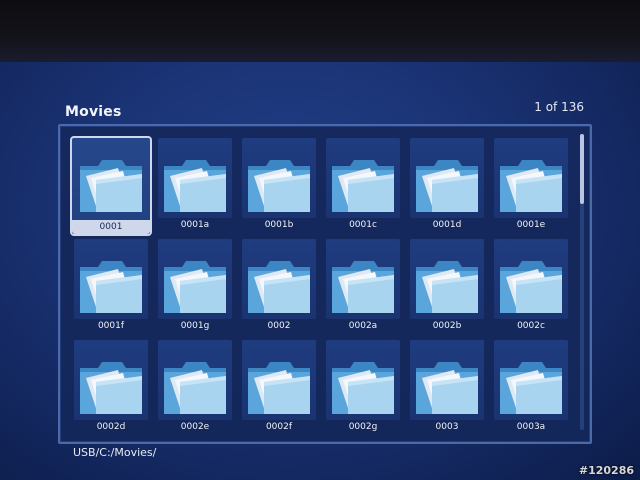  What do you see at coordinates (111, 186) in the screenshot?
I see `folder-tile: 0001` at bounding box center [111, 186].